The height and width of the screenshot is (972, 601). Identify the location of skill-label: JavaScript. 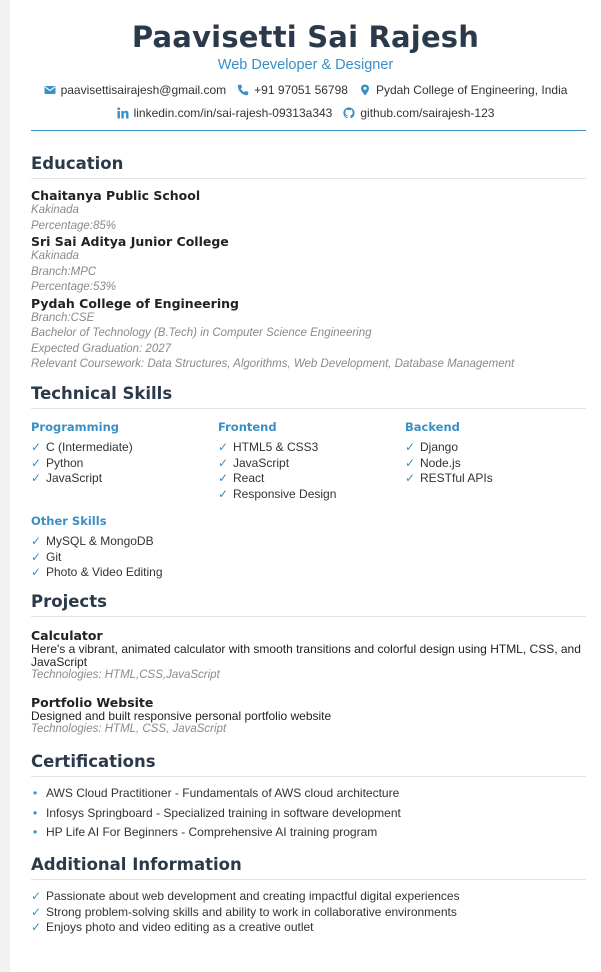
(74, 478).